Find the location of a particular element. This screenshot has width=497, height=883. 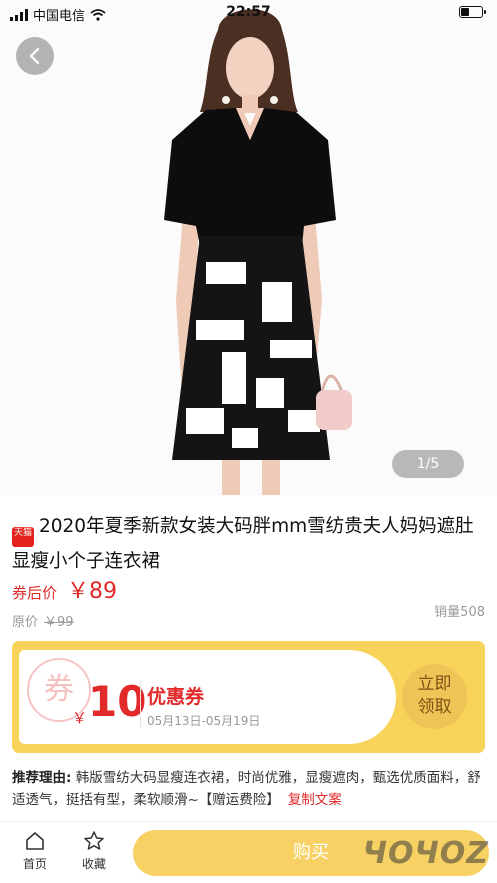

claim-coupon-button: 立即 领取 is located at coordinates (434, 696).